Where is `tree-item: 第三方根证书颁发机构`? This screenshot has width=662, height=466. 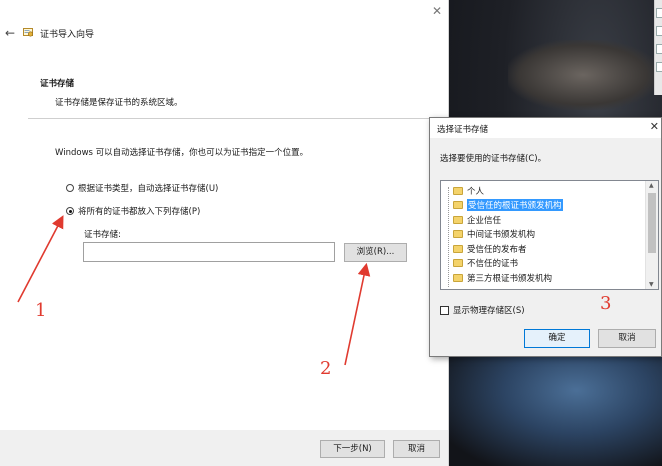 tree-item: 第三方根证书颁发机构 is located at coordinates (502, 277).